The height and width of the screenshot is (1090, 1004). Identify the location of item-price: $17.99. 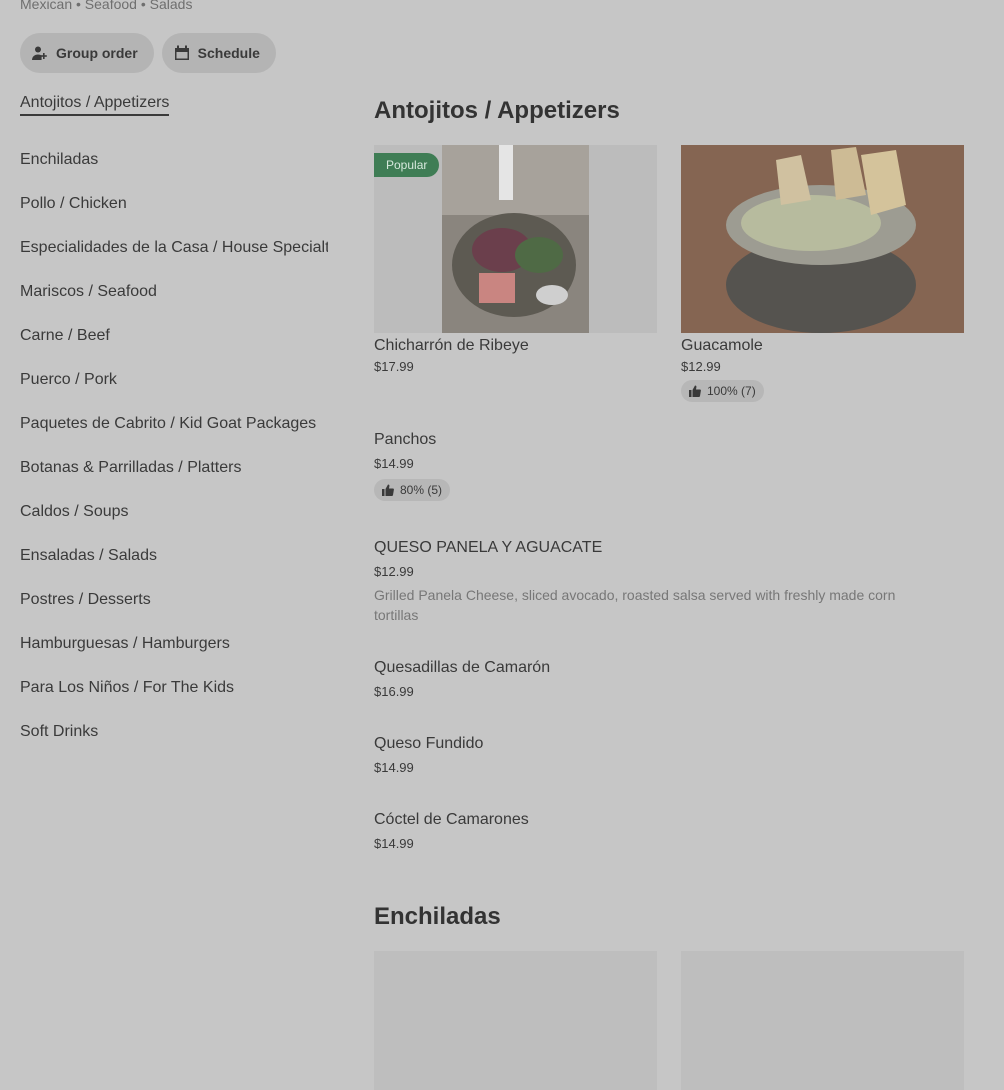
(394, 366).